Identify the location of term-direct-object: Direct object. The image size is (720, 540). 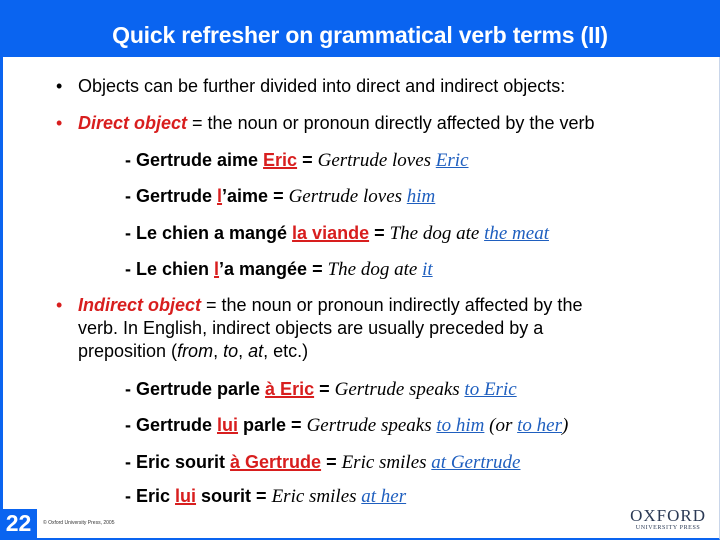
(133, 123).